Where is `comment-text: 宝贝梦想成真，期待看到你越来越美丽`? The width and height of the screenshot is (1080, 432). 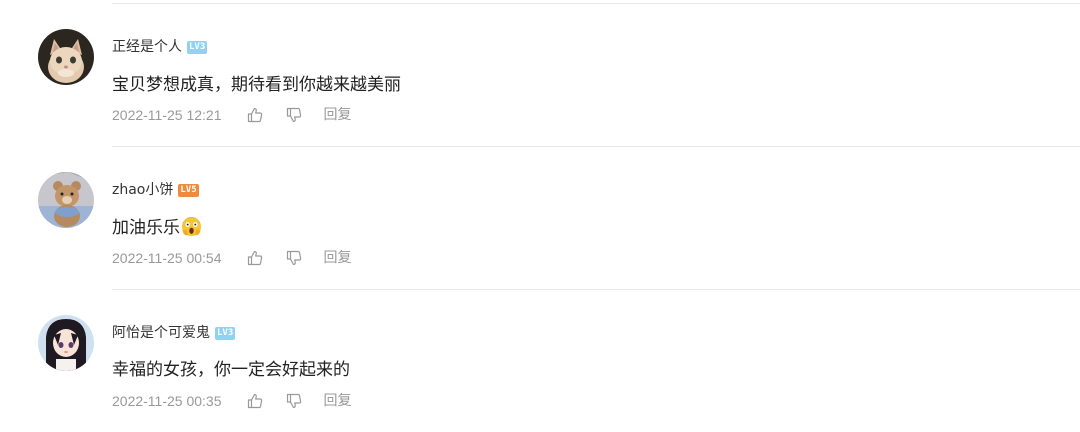 comment-text: 宝贝梦想成真，期待看到你越来越美丽 is located at coordinates (256, 85).